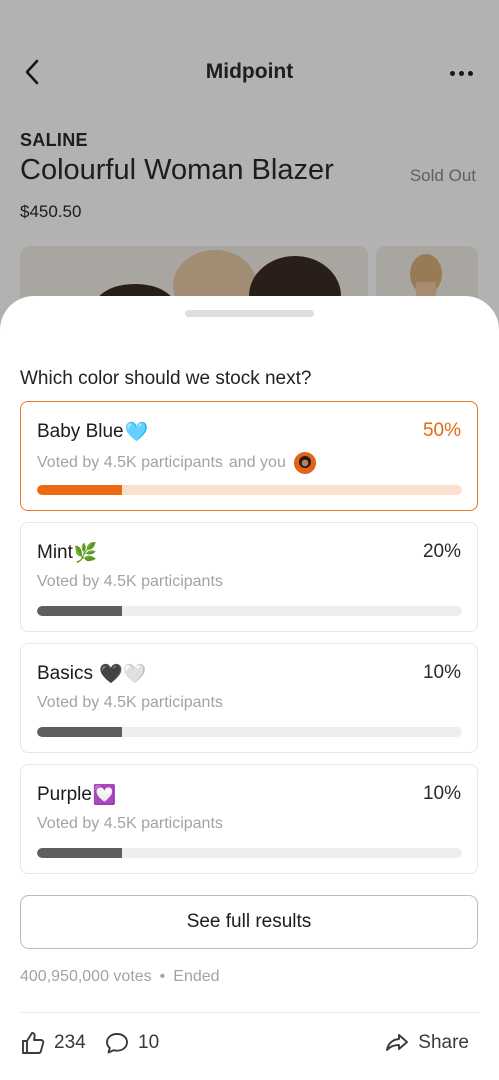 The width and height of the screenshot is (499, 1080). I want to click on option-label: Mint 🌿, so click(67, 553).